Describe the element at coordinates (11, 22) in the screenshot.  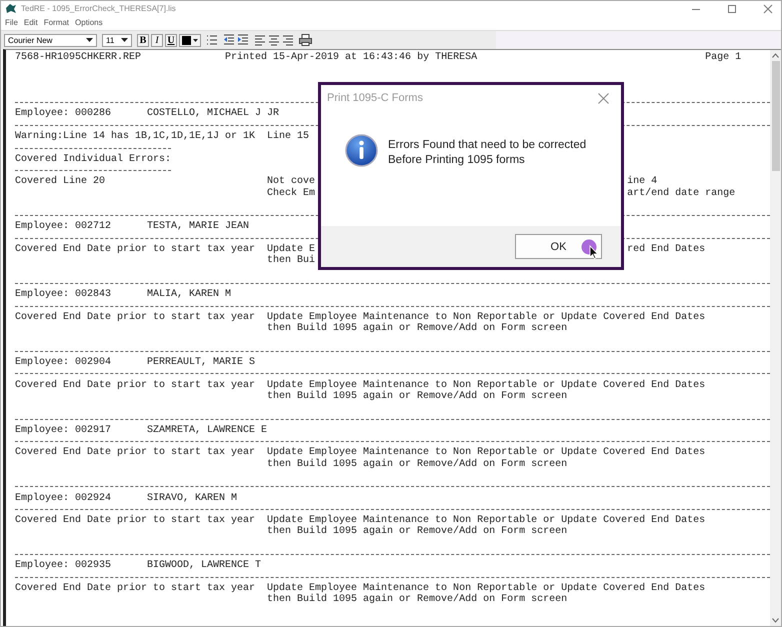
I see `menu-item: File` at that location.